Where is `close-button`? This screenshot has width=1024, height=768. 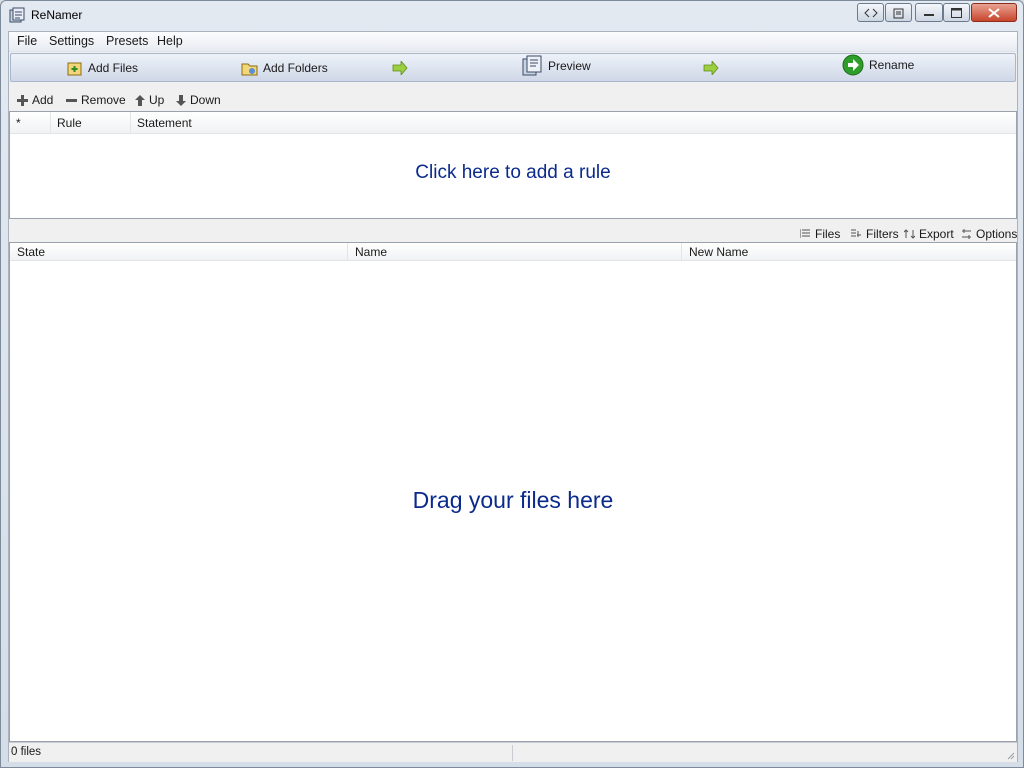 close-button is located at coordinates (994, 12).